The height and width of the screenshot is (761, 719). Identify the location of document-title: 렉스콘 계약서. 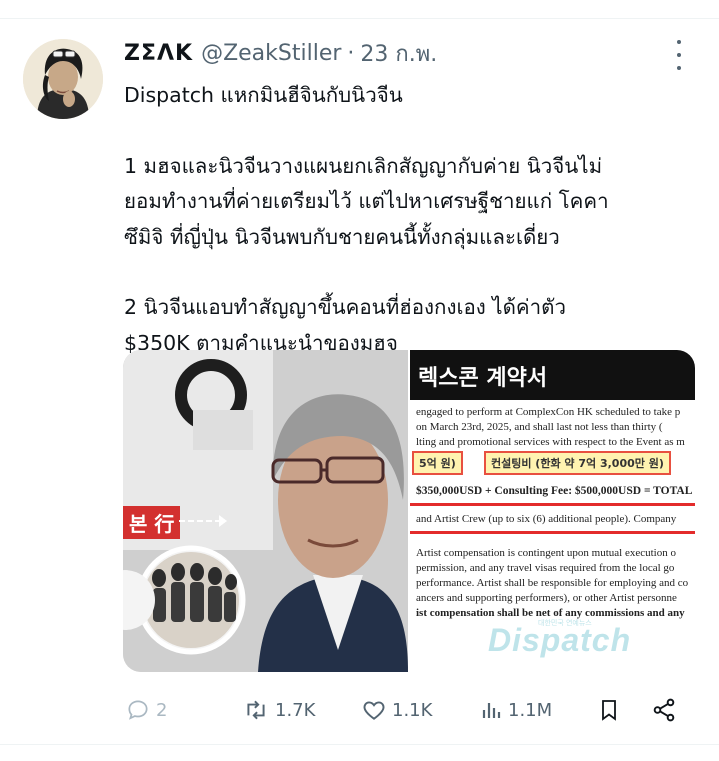
(552, 375).